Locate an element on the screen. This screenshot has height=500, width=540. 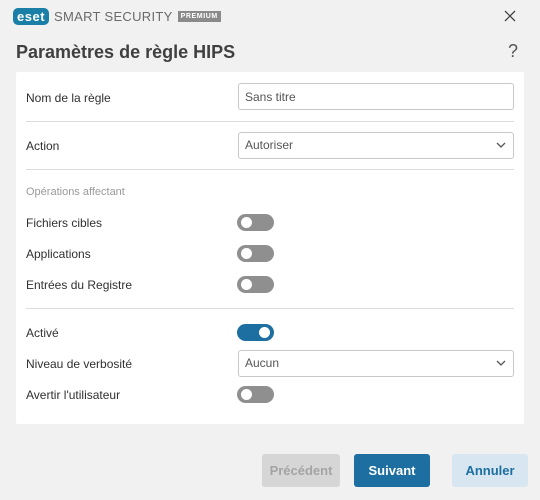
registry-entries-label: Entrées du Registre is located at coordinates (79, 285).